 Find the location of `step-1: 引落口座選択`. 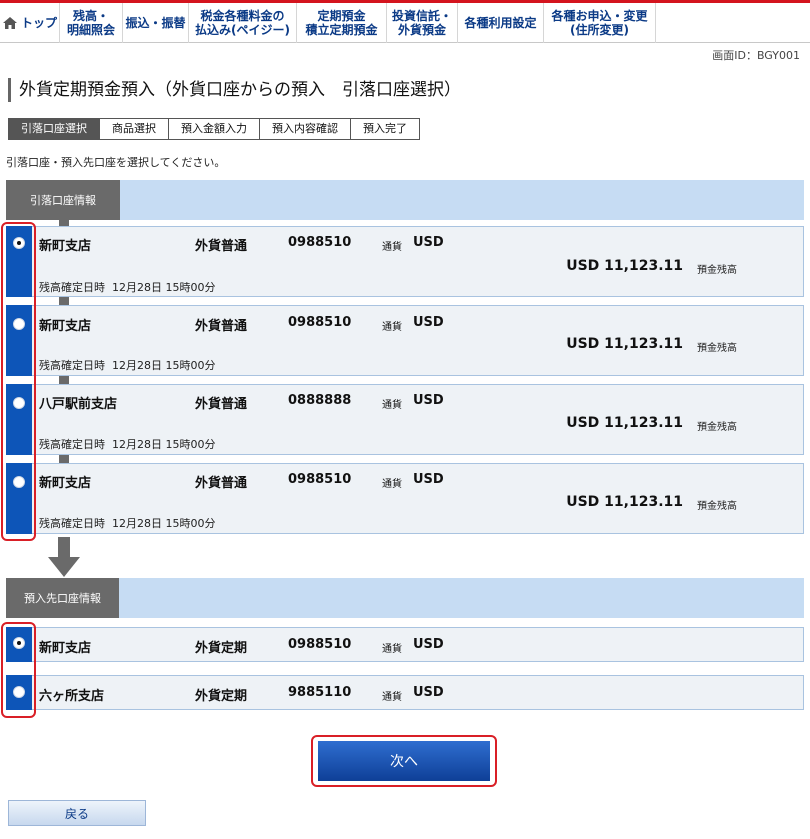

step-1: 引落口座選択 is located at coordinates (54, 129).